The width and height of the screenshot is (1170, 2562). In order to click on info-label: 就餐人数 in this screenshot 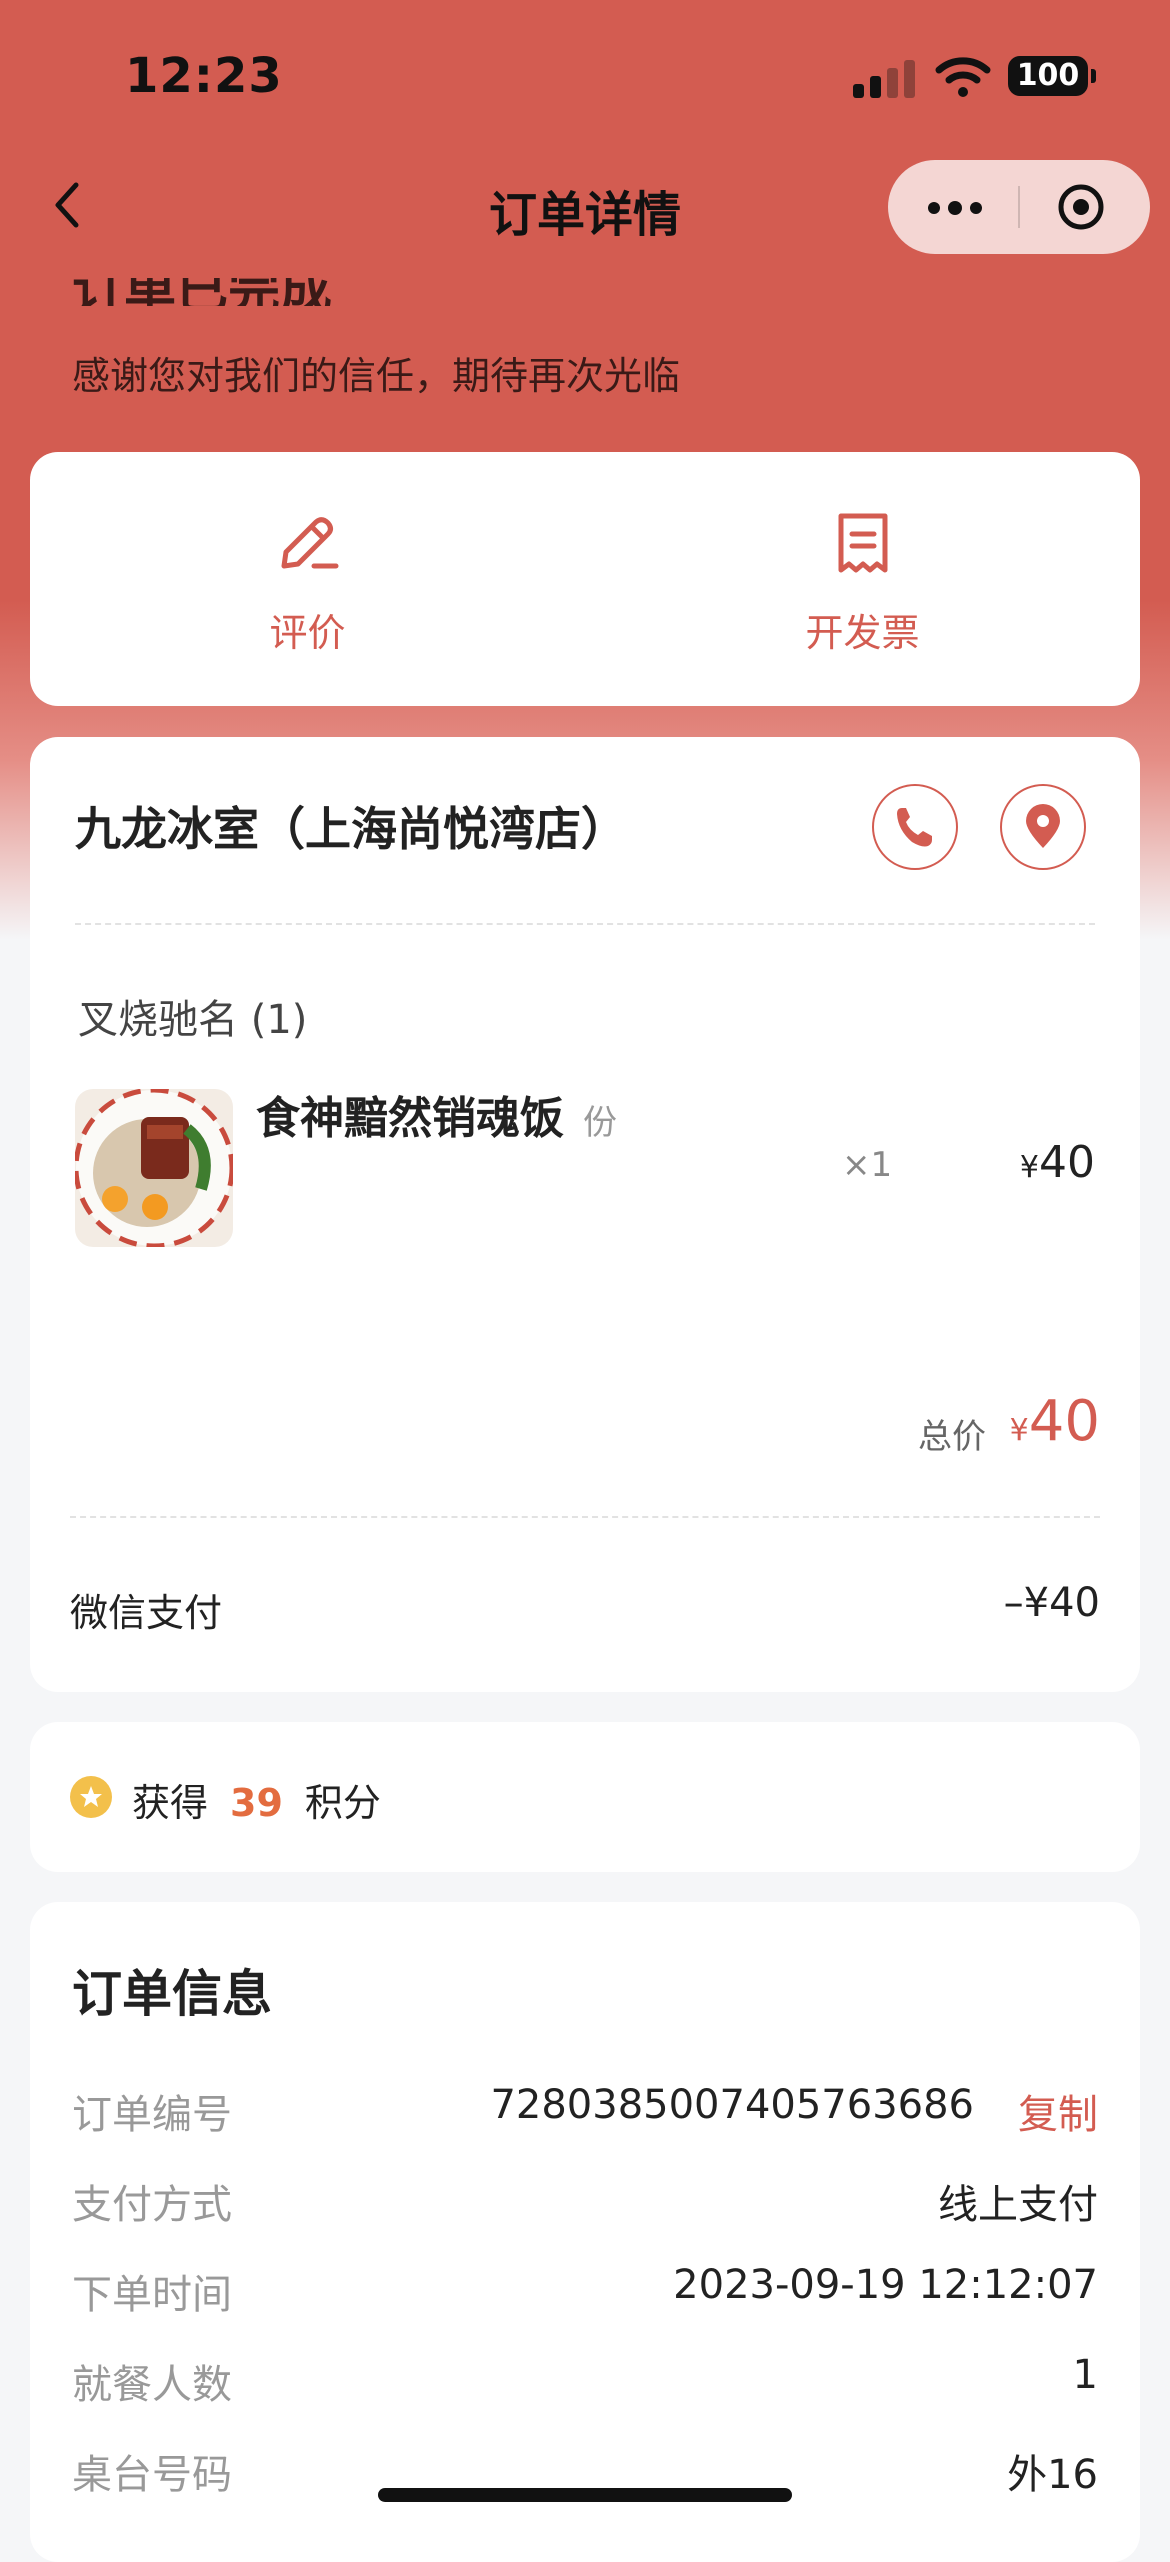, I will do `click(152, 2385)`.